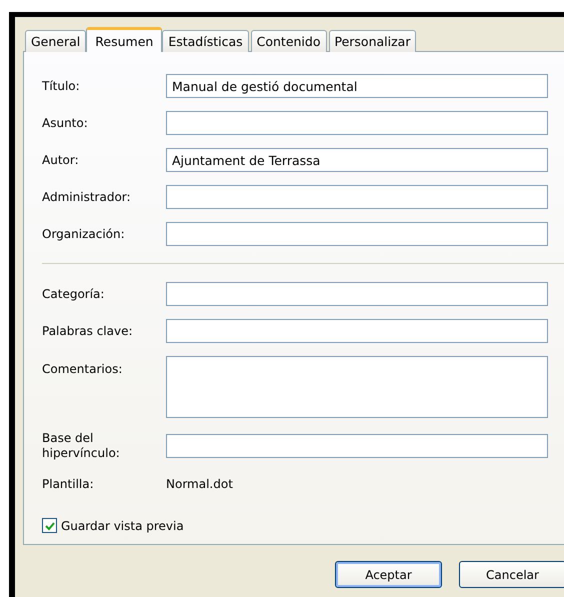 Image resolution: width=564 pixels, height=597 pixels. Describe the element at coordinates (122, 525) in the screenshot. I see `checkbox-label: Guardar vista previa` at that location.